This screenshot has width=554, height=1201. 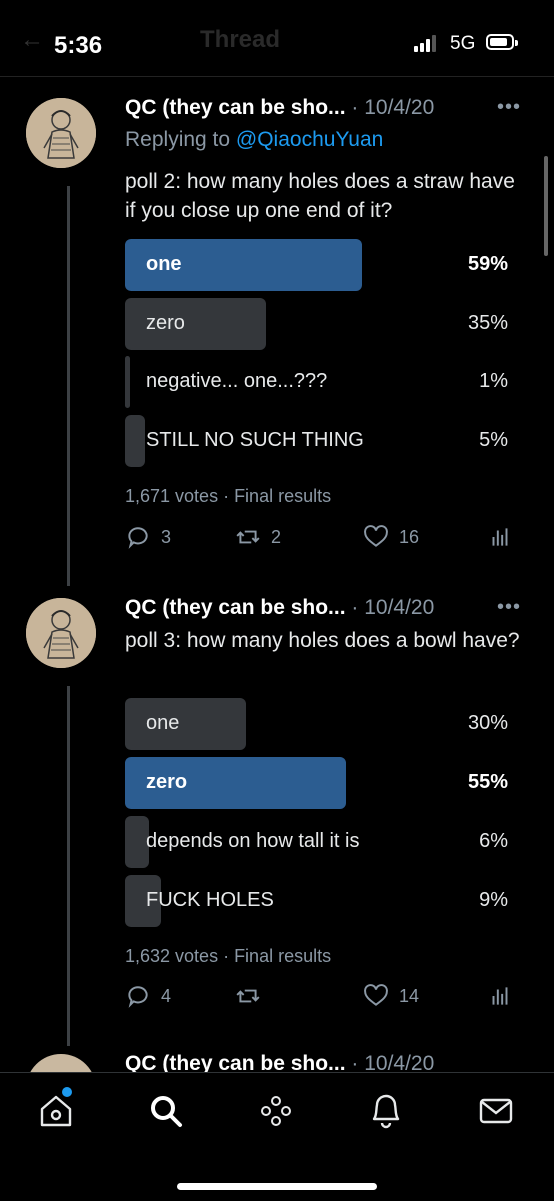 What do you see at coordinates (493, 440) in the screenshot?
I see `poll-option-percent: 5%` at bounding box center [493, 440].